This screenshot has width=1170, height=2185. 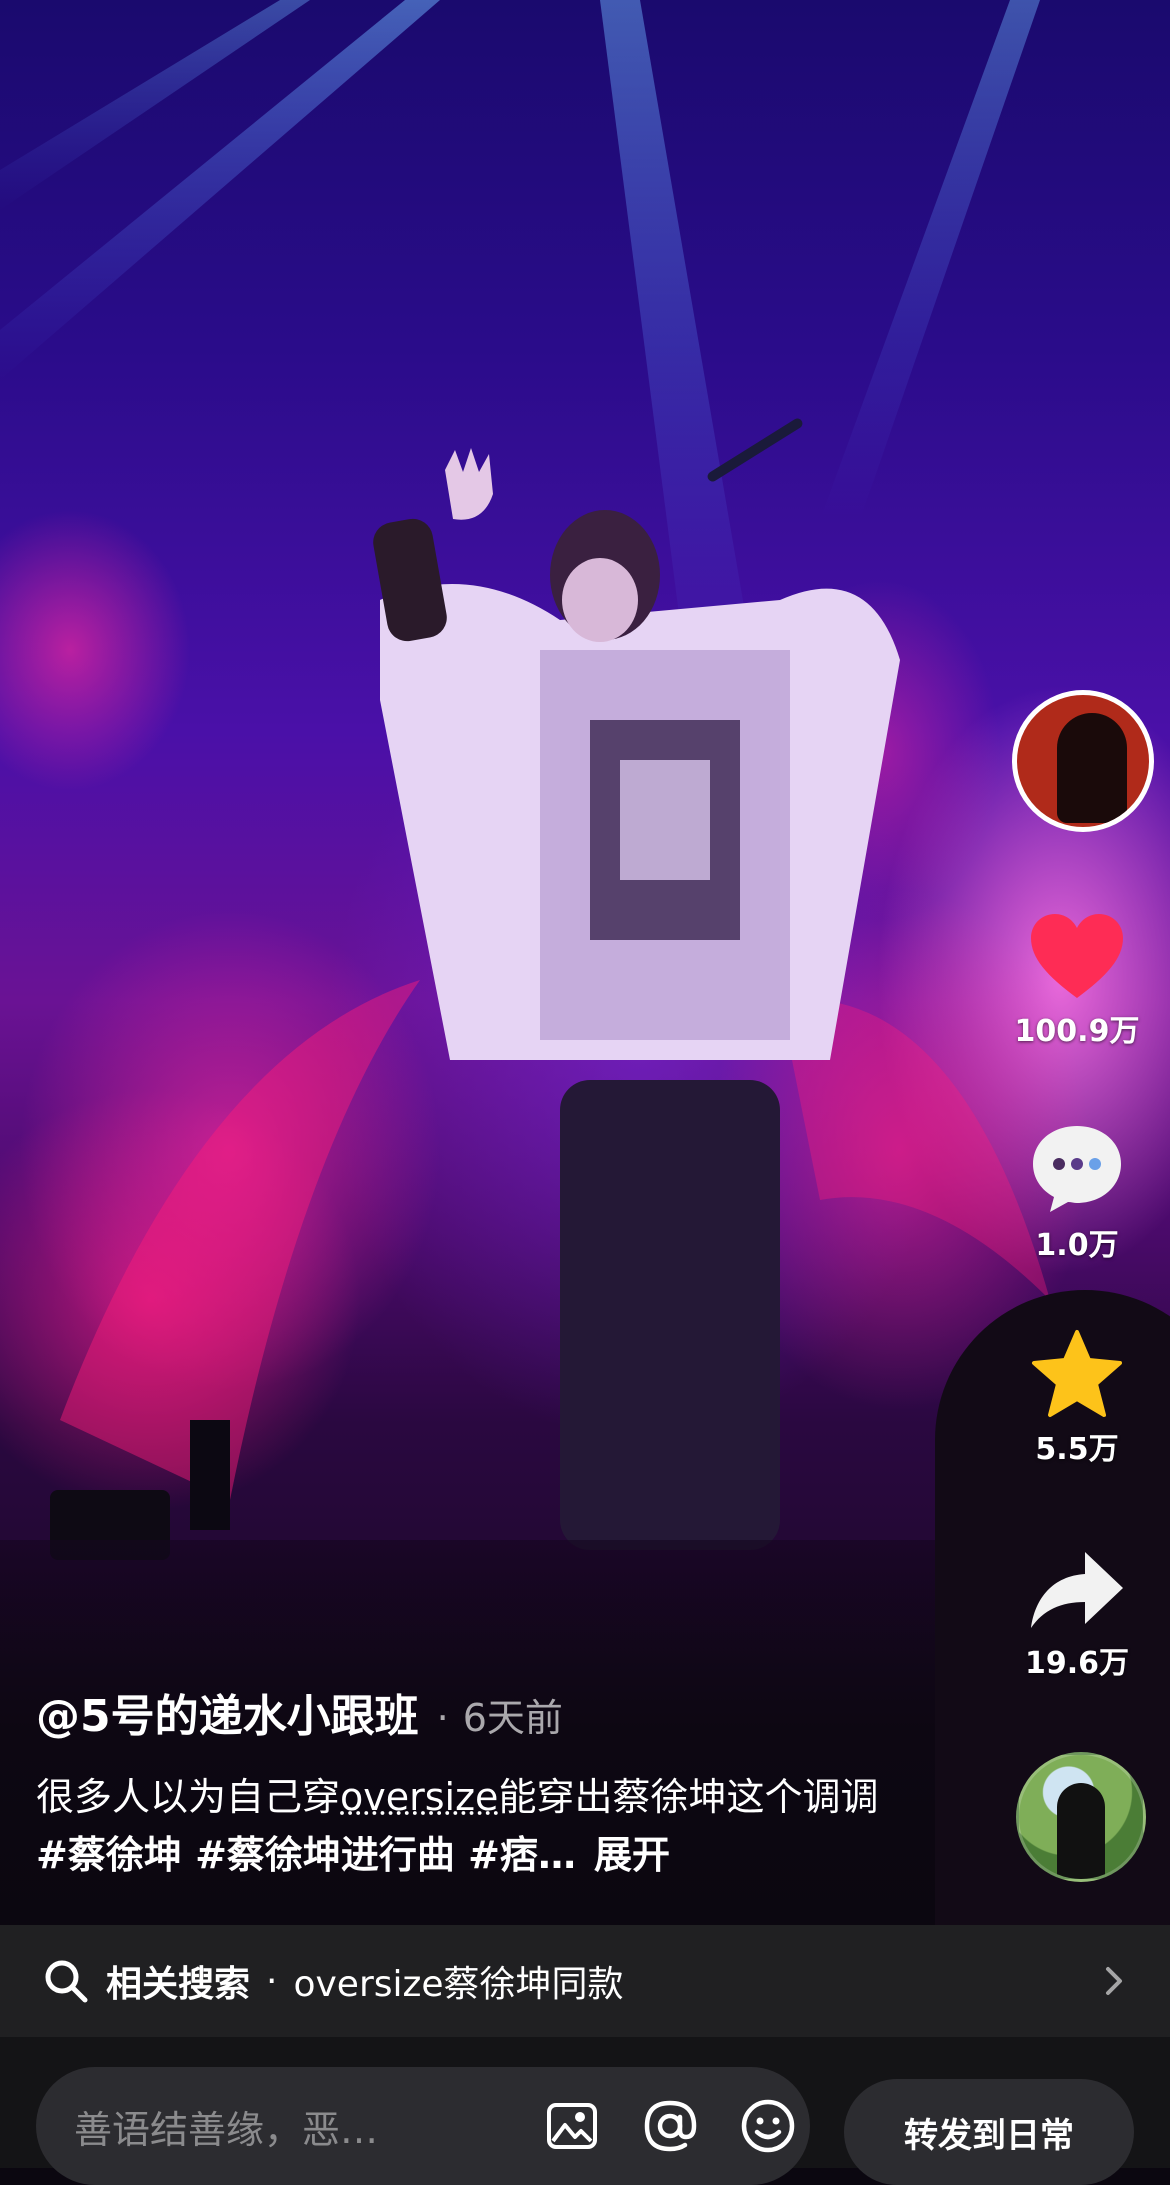 I want to click on description-keyword-link: oversize, so click(x=419, y=1797).